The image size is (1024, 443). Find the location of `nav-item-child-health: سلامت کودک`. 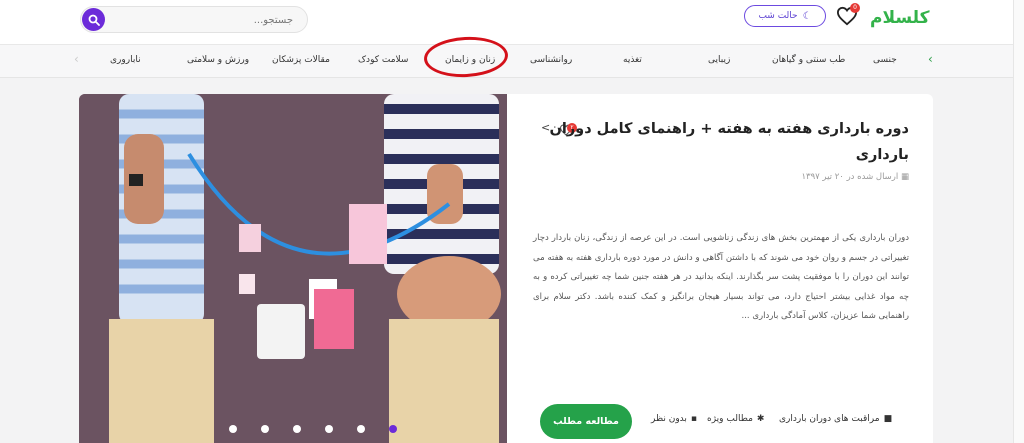

nav-item-child-health: سلامت کودک is located at coordinates (383, 60).